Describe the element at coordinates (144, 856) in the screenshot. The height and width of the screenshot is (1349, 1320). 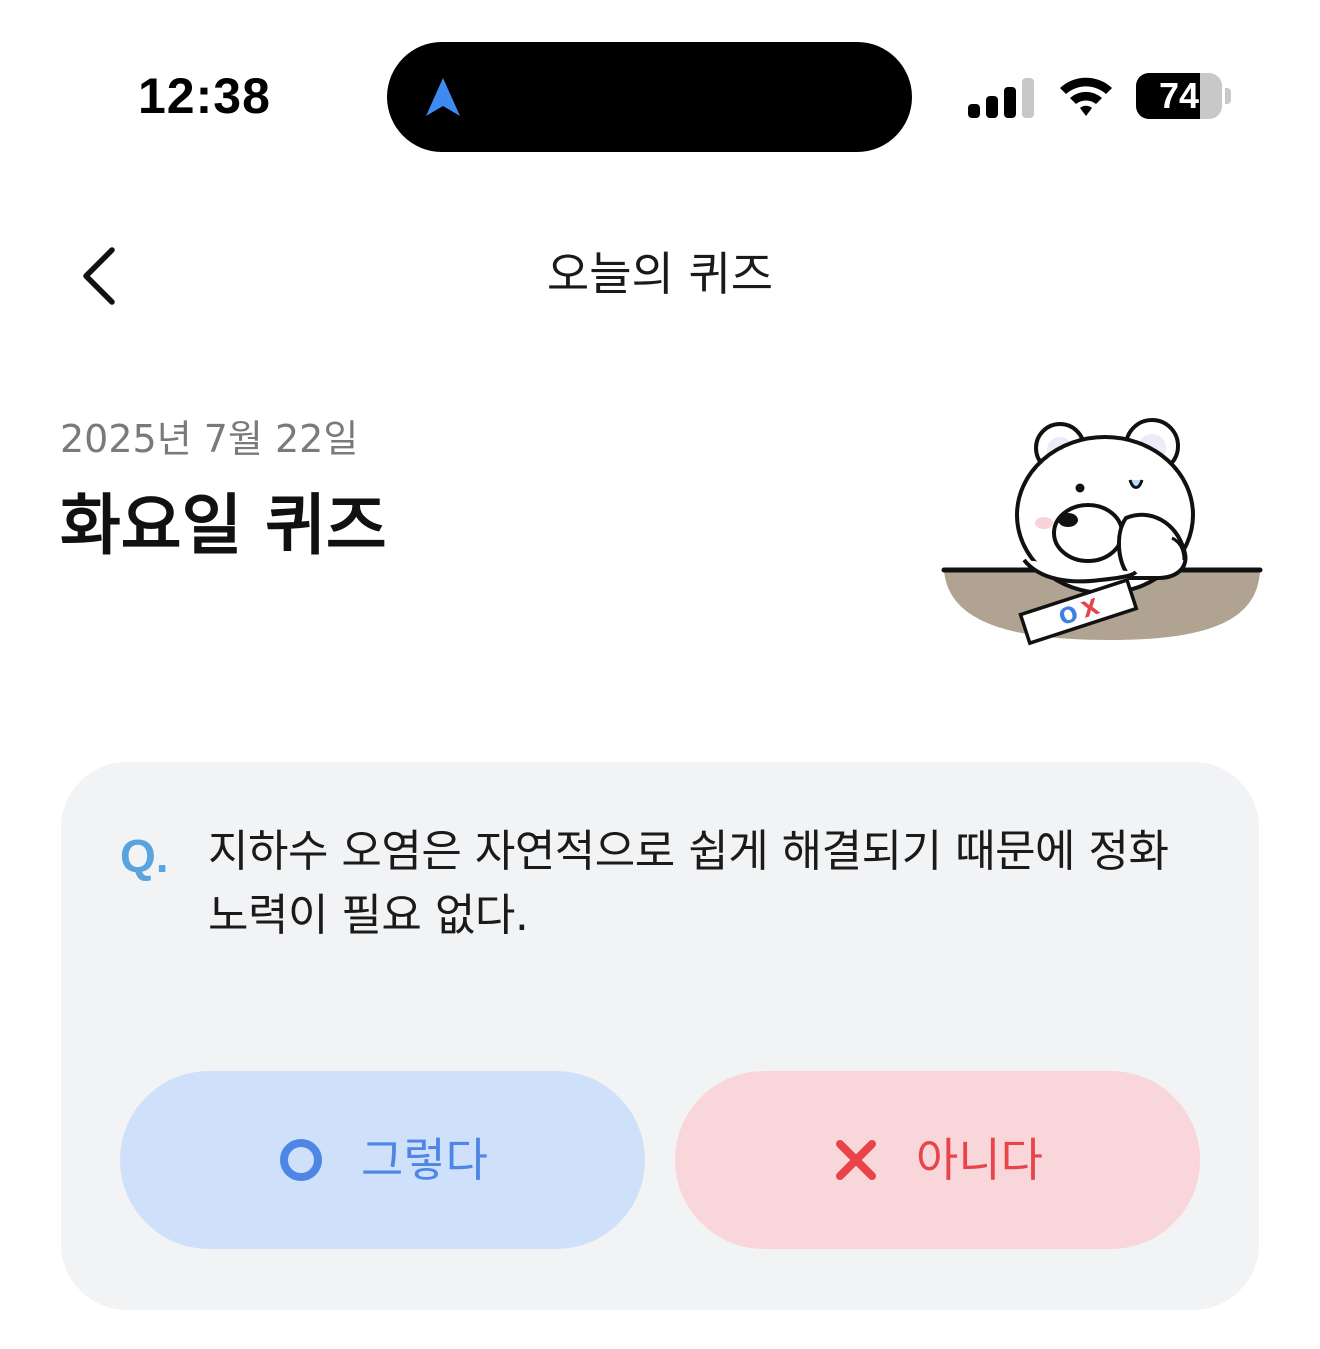
I see `question-marker: Q.` at that location.